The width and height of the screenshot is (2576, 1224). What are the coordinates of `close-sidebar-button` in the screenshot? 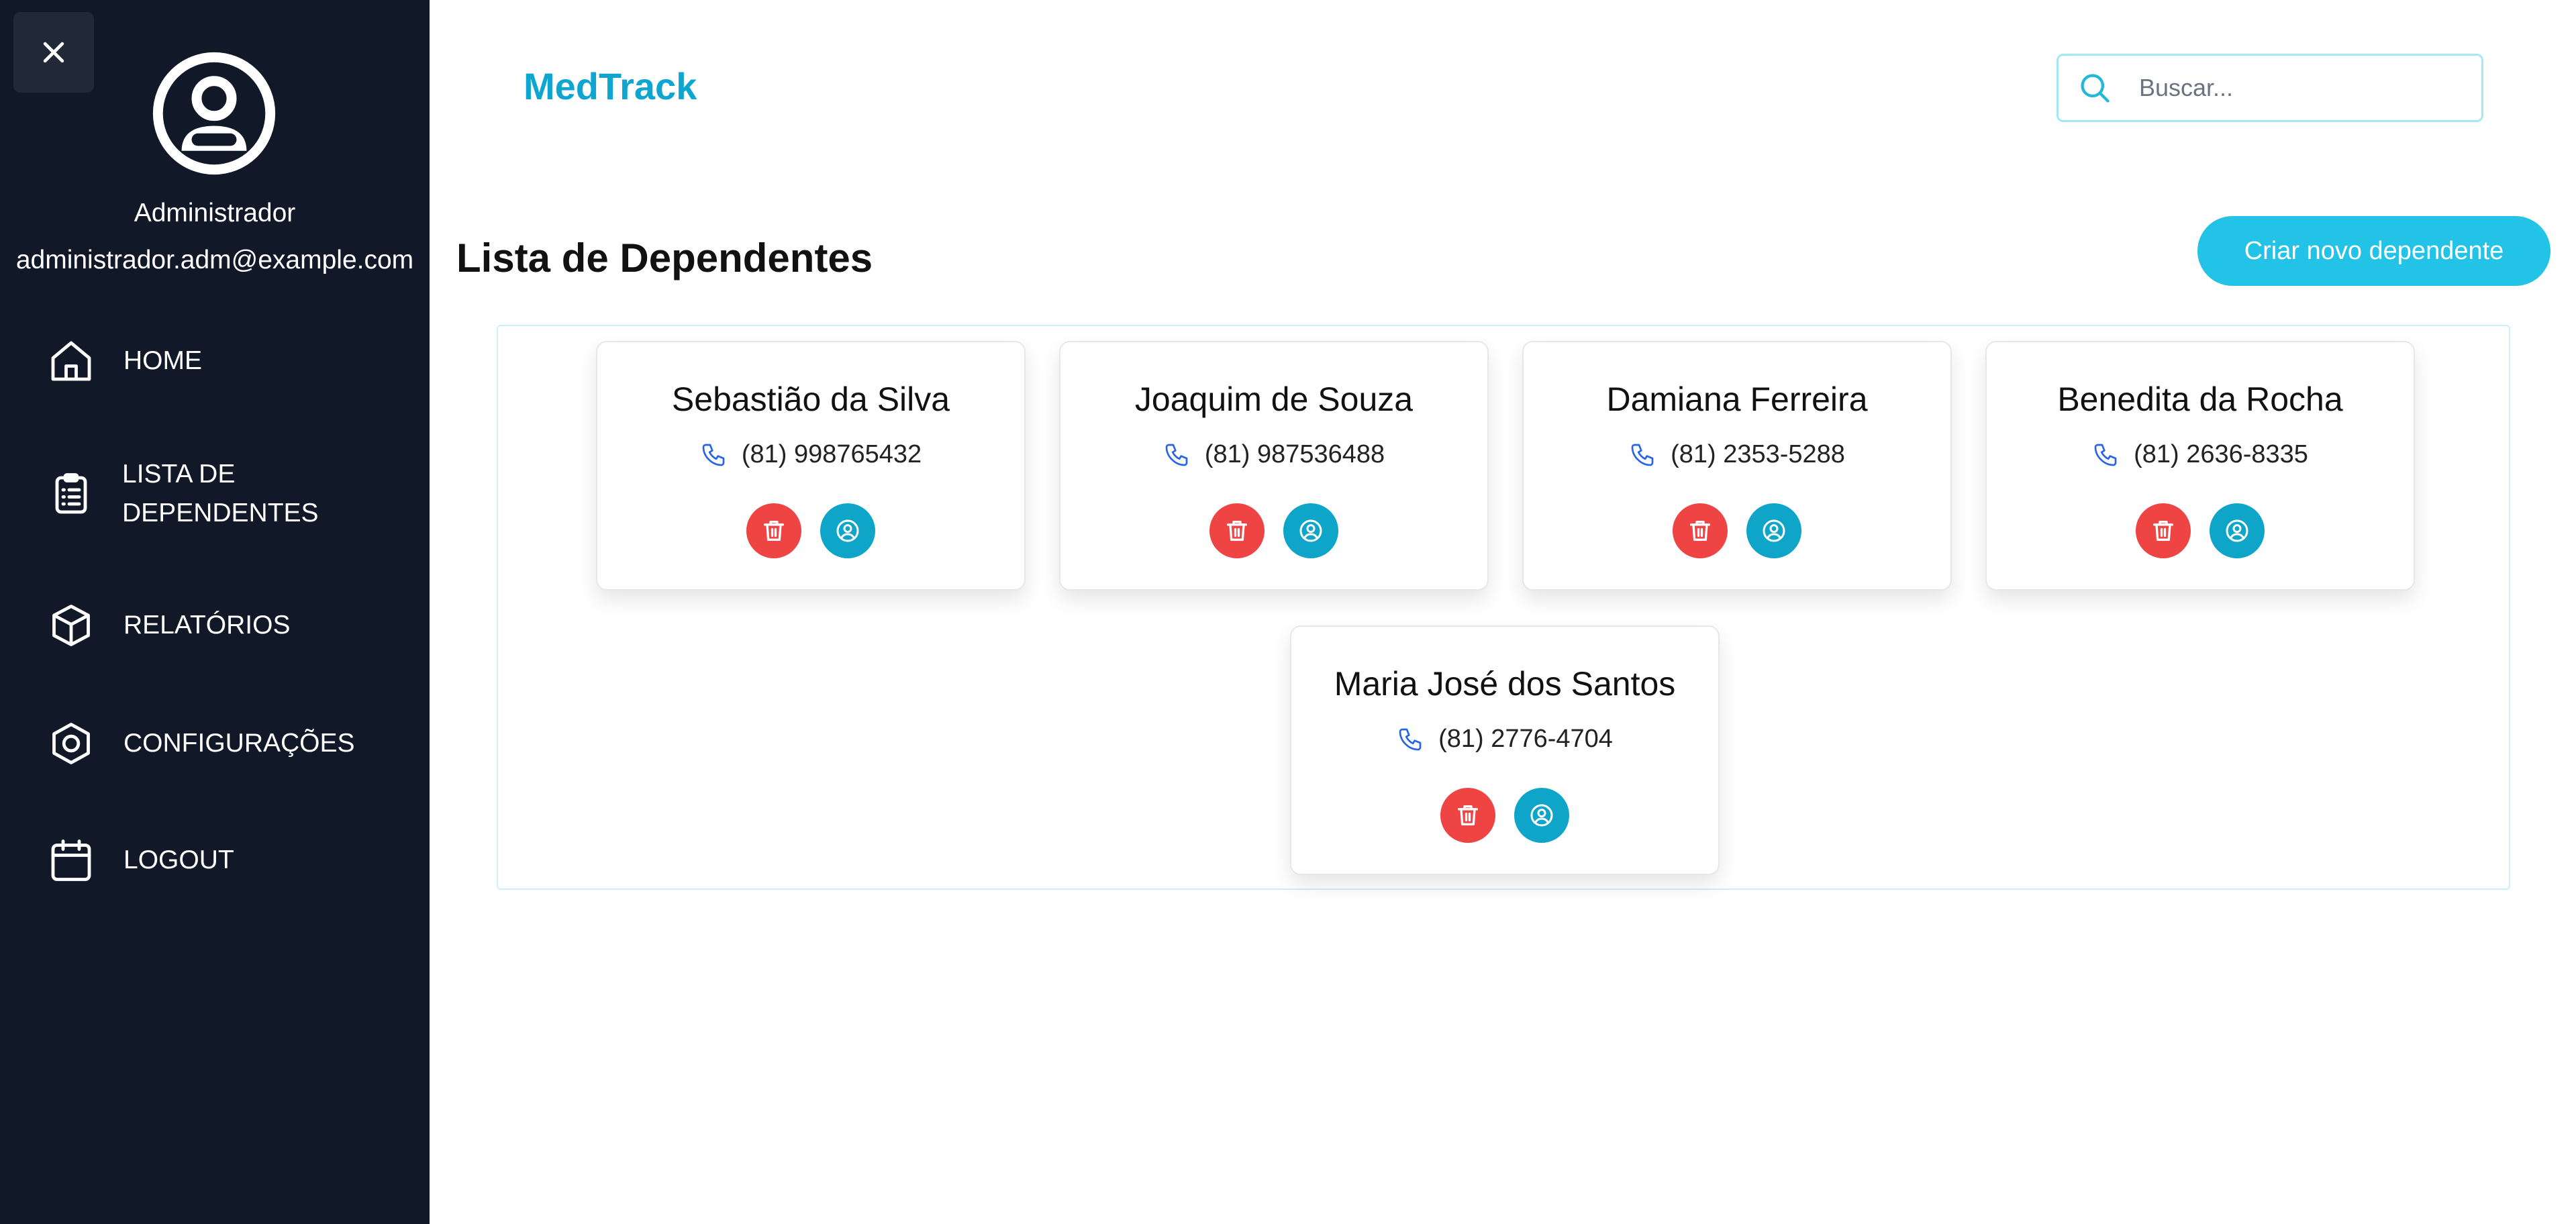 It's located at (53, 52).